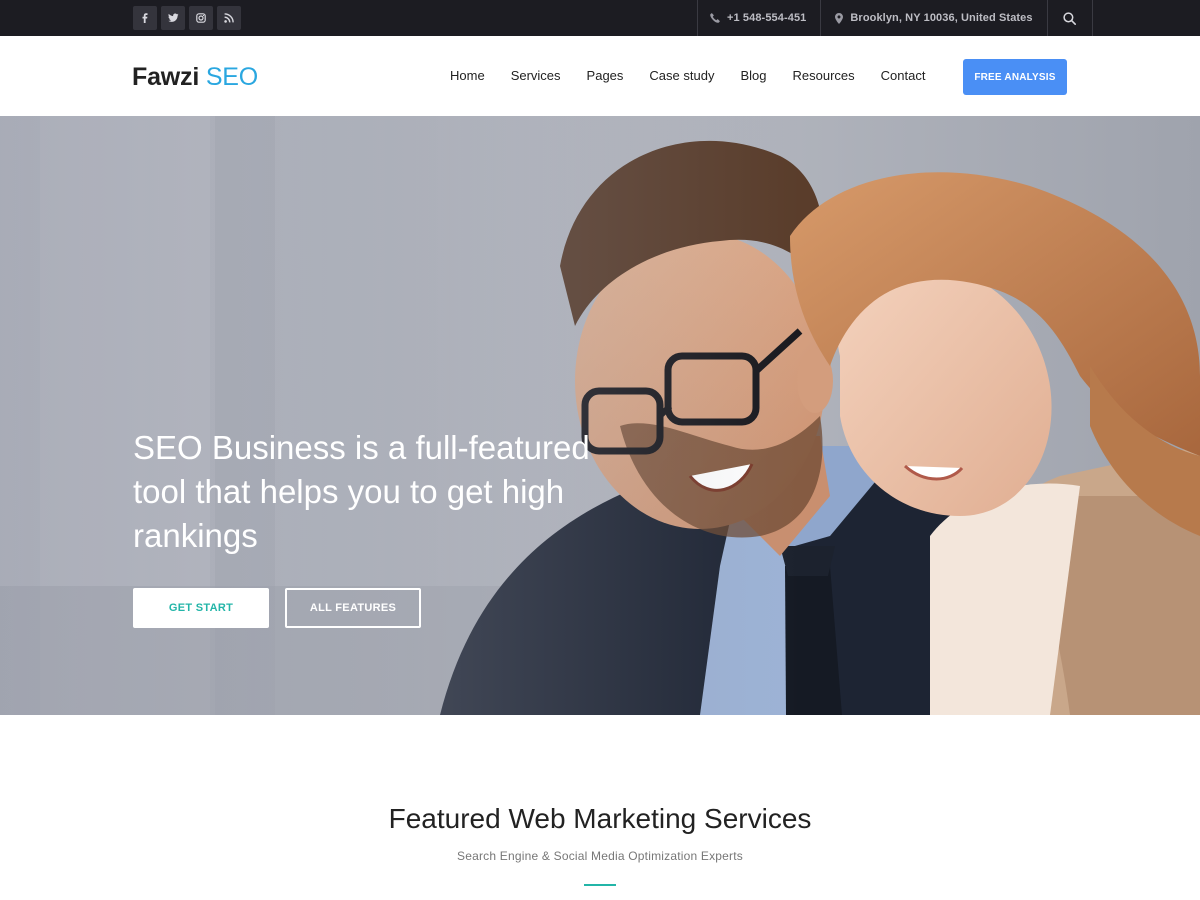 The width and height of the screenshot is (1200, 900). I want to click on phone-icon, so click(715, 18).